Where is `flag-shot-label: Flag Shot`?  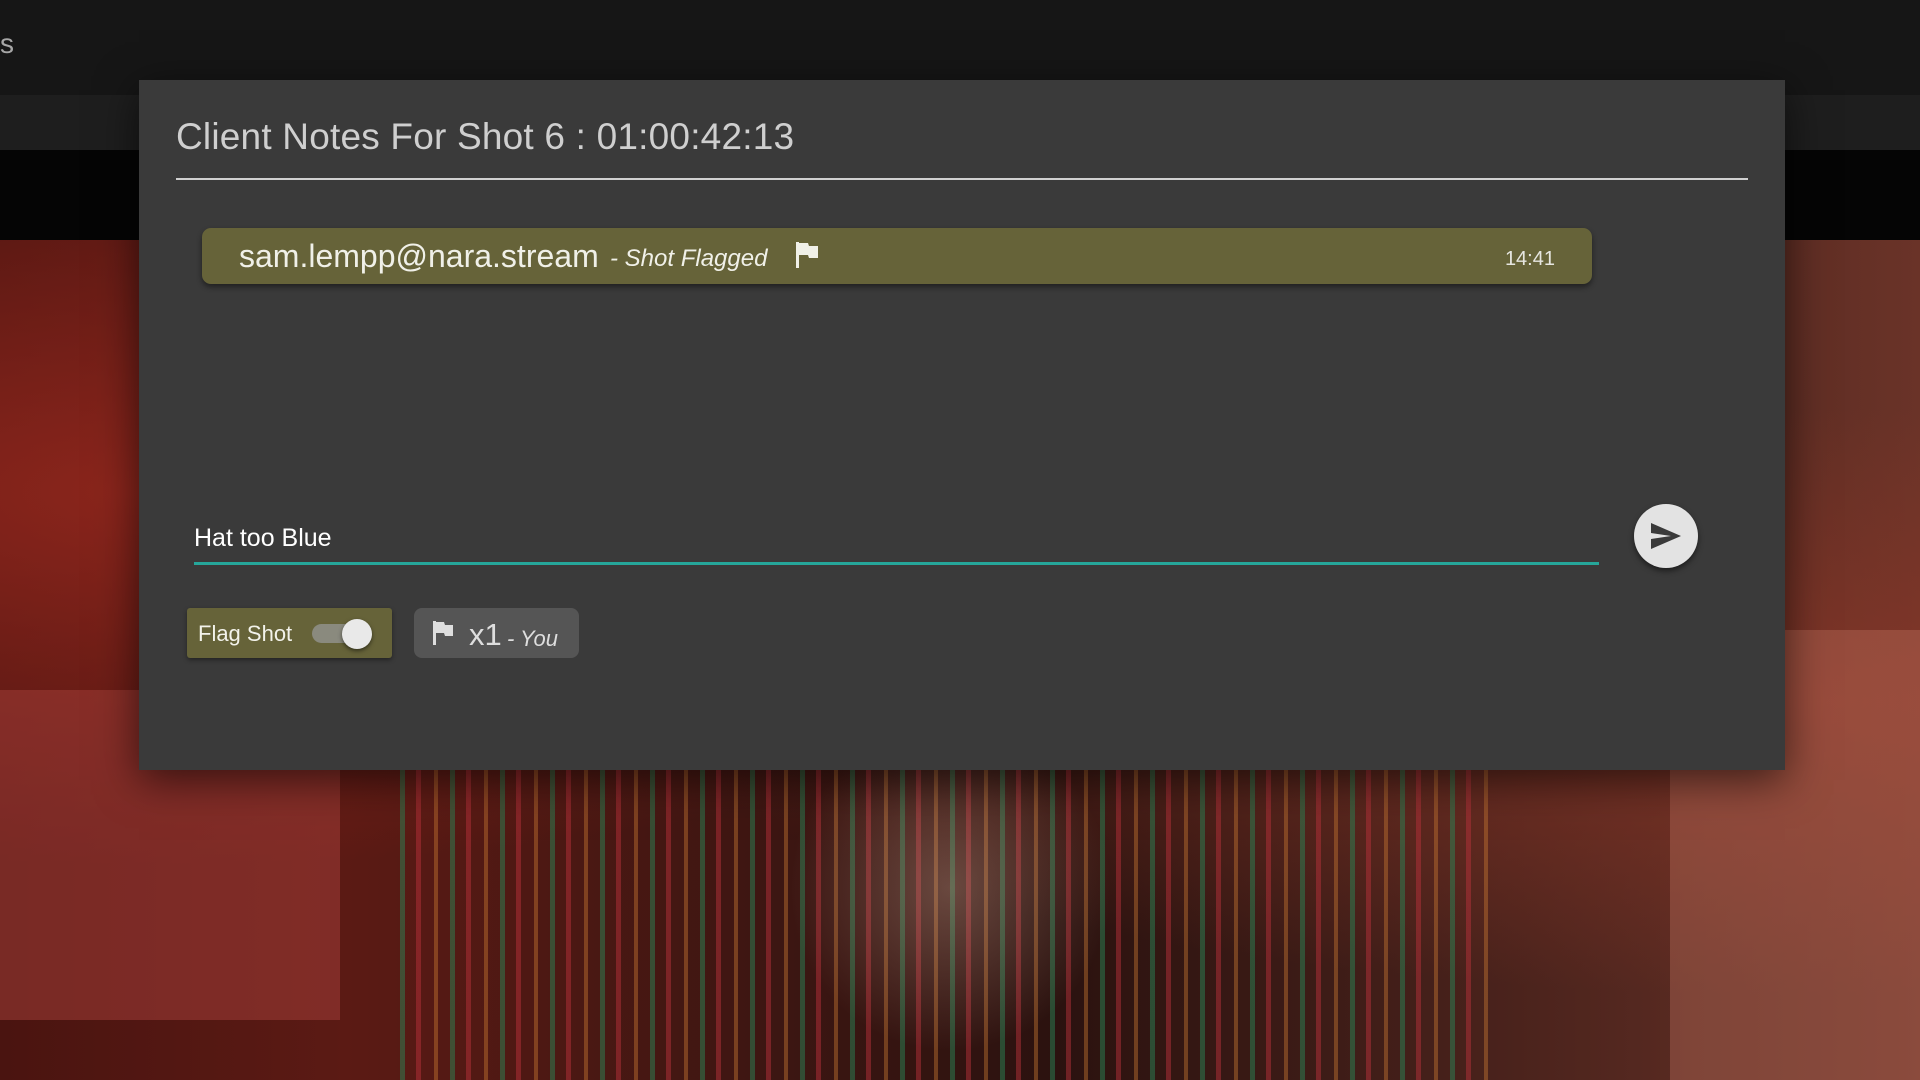 flag-shot-label: Flag Shot is located at coordinates (245, 633).